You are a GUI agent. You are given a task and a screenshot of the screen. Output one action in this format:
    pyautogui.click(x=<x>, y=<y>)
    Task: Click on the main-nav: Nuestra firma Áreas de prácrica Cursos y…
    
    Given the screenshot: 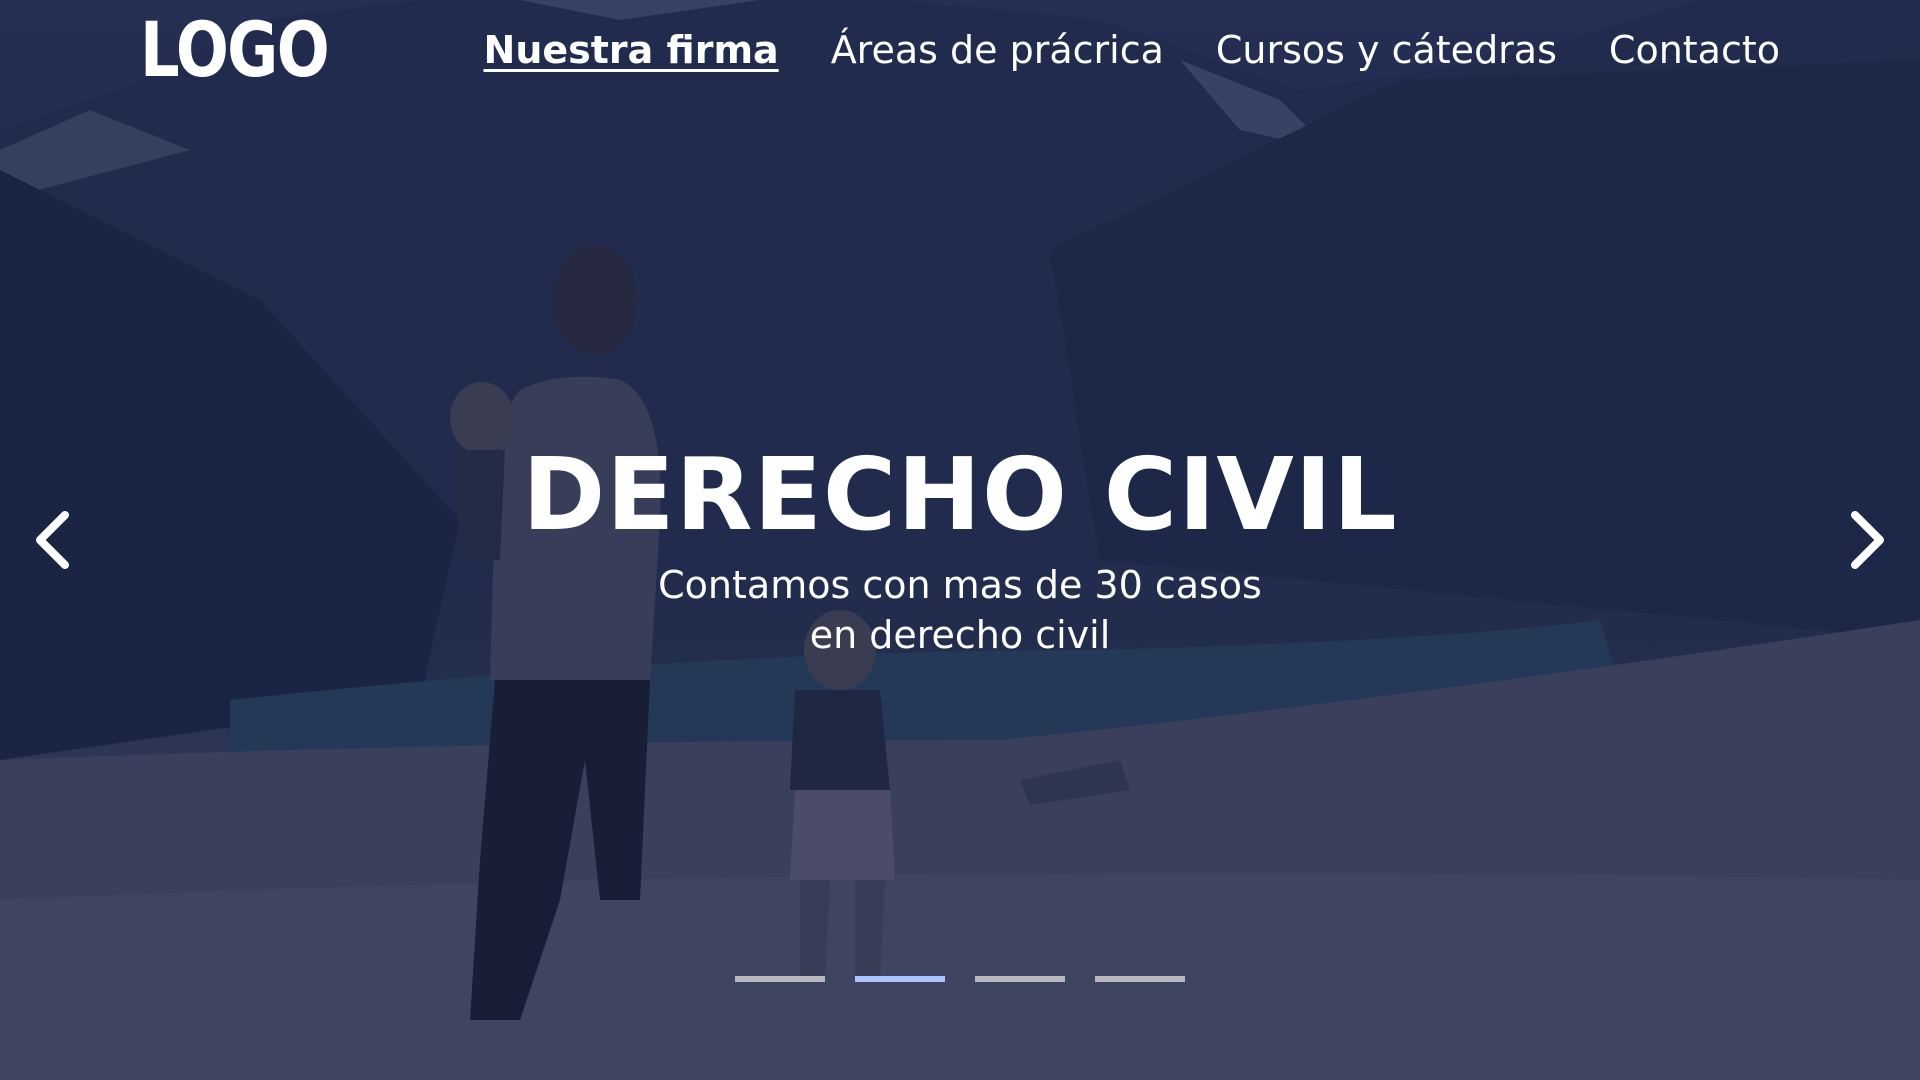 What is the action you would take?
    pyautogui.click(x=1132, y=50)
    